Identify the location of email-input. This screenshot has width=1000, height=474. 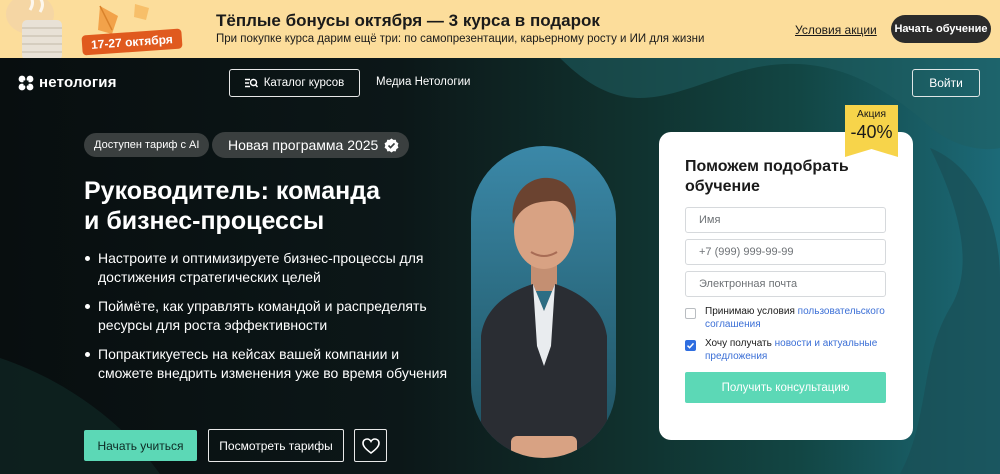
(785, 284).